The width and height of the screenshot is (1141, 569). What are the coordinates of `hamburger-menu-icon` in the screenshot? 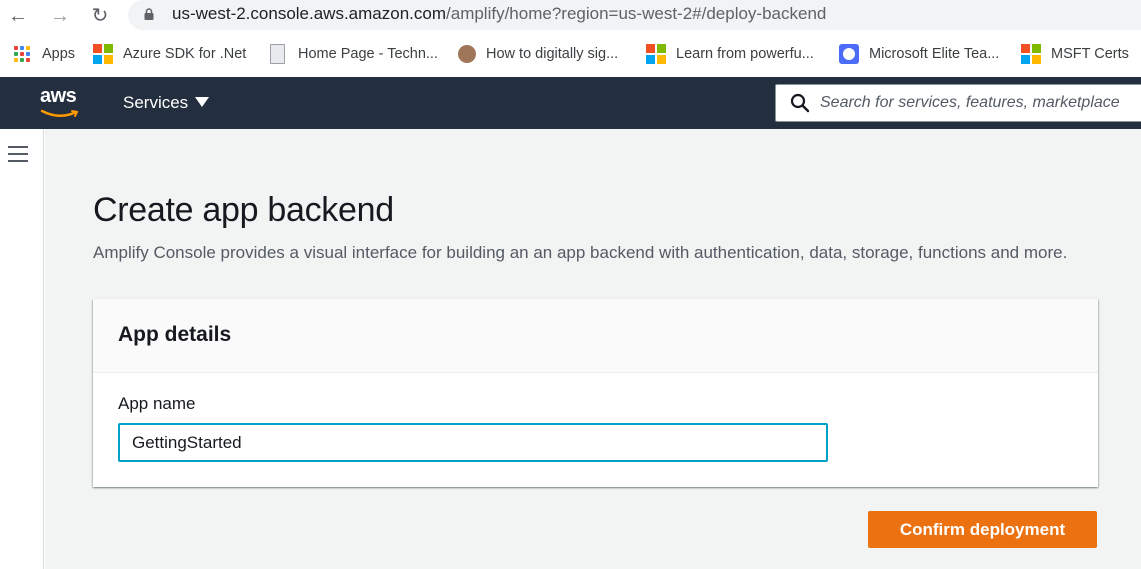 It's located at (18, 154).